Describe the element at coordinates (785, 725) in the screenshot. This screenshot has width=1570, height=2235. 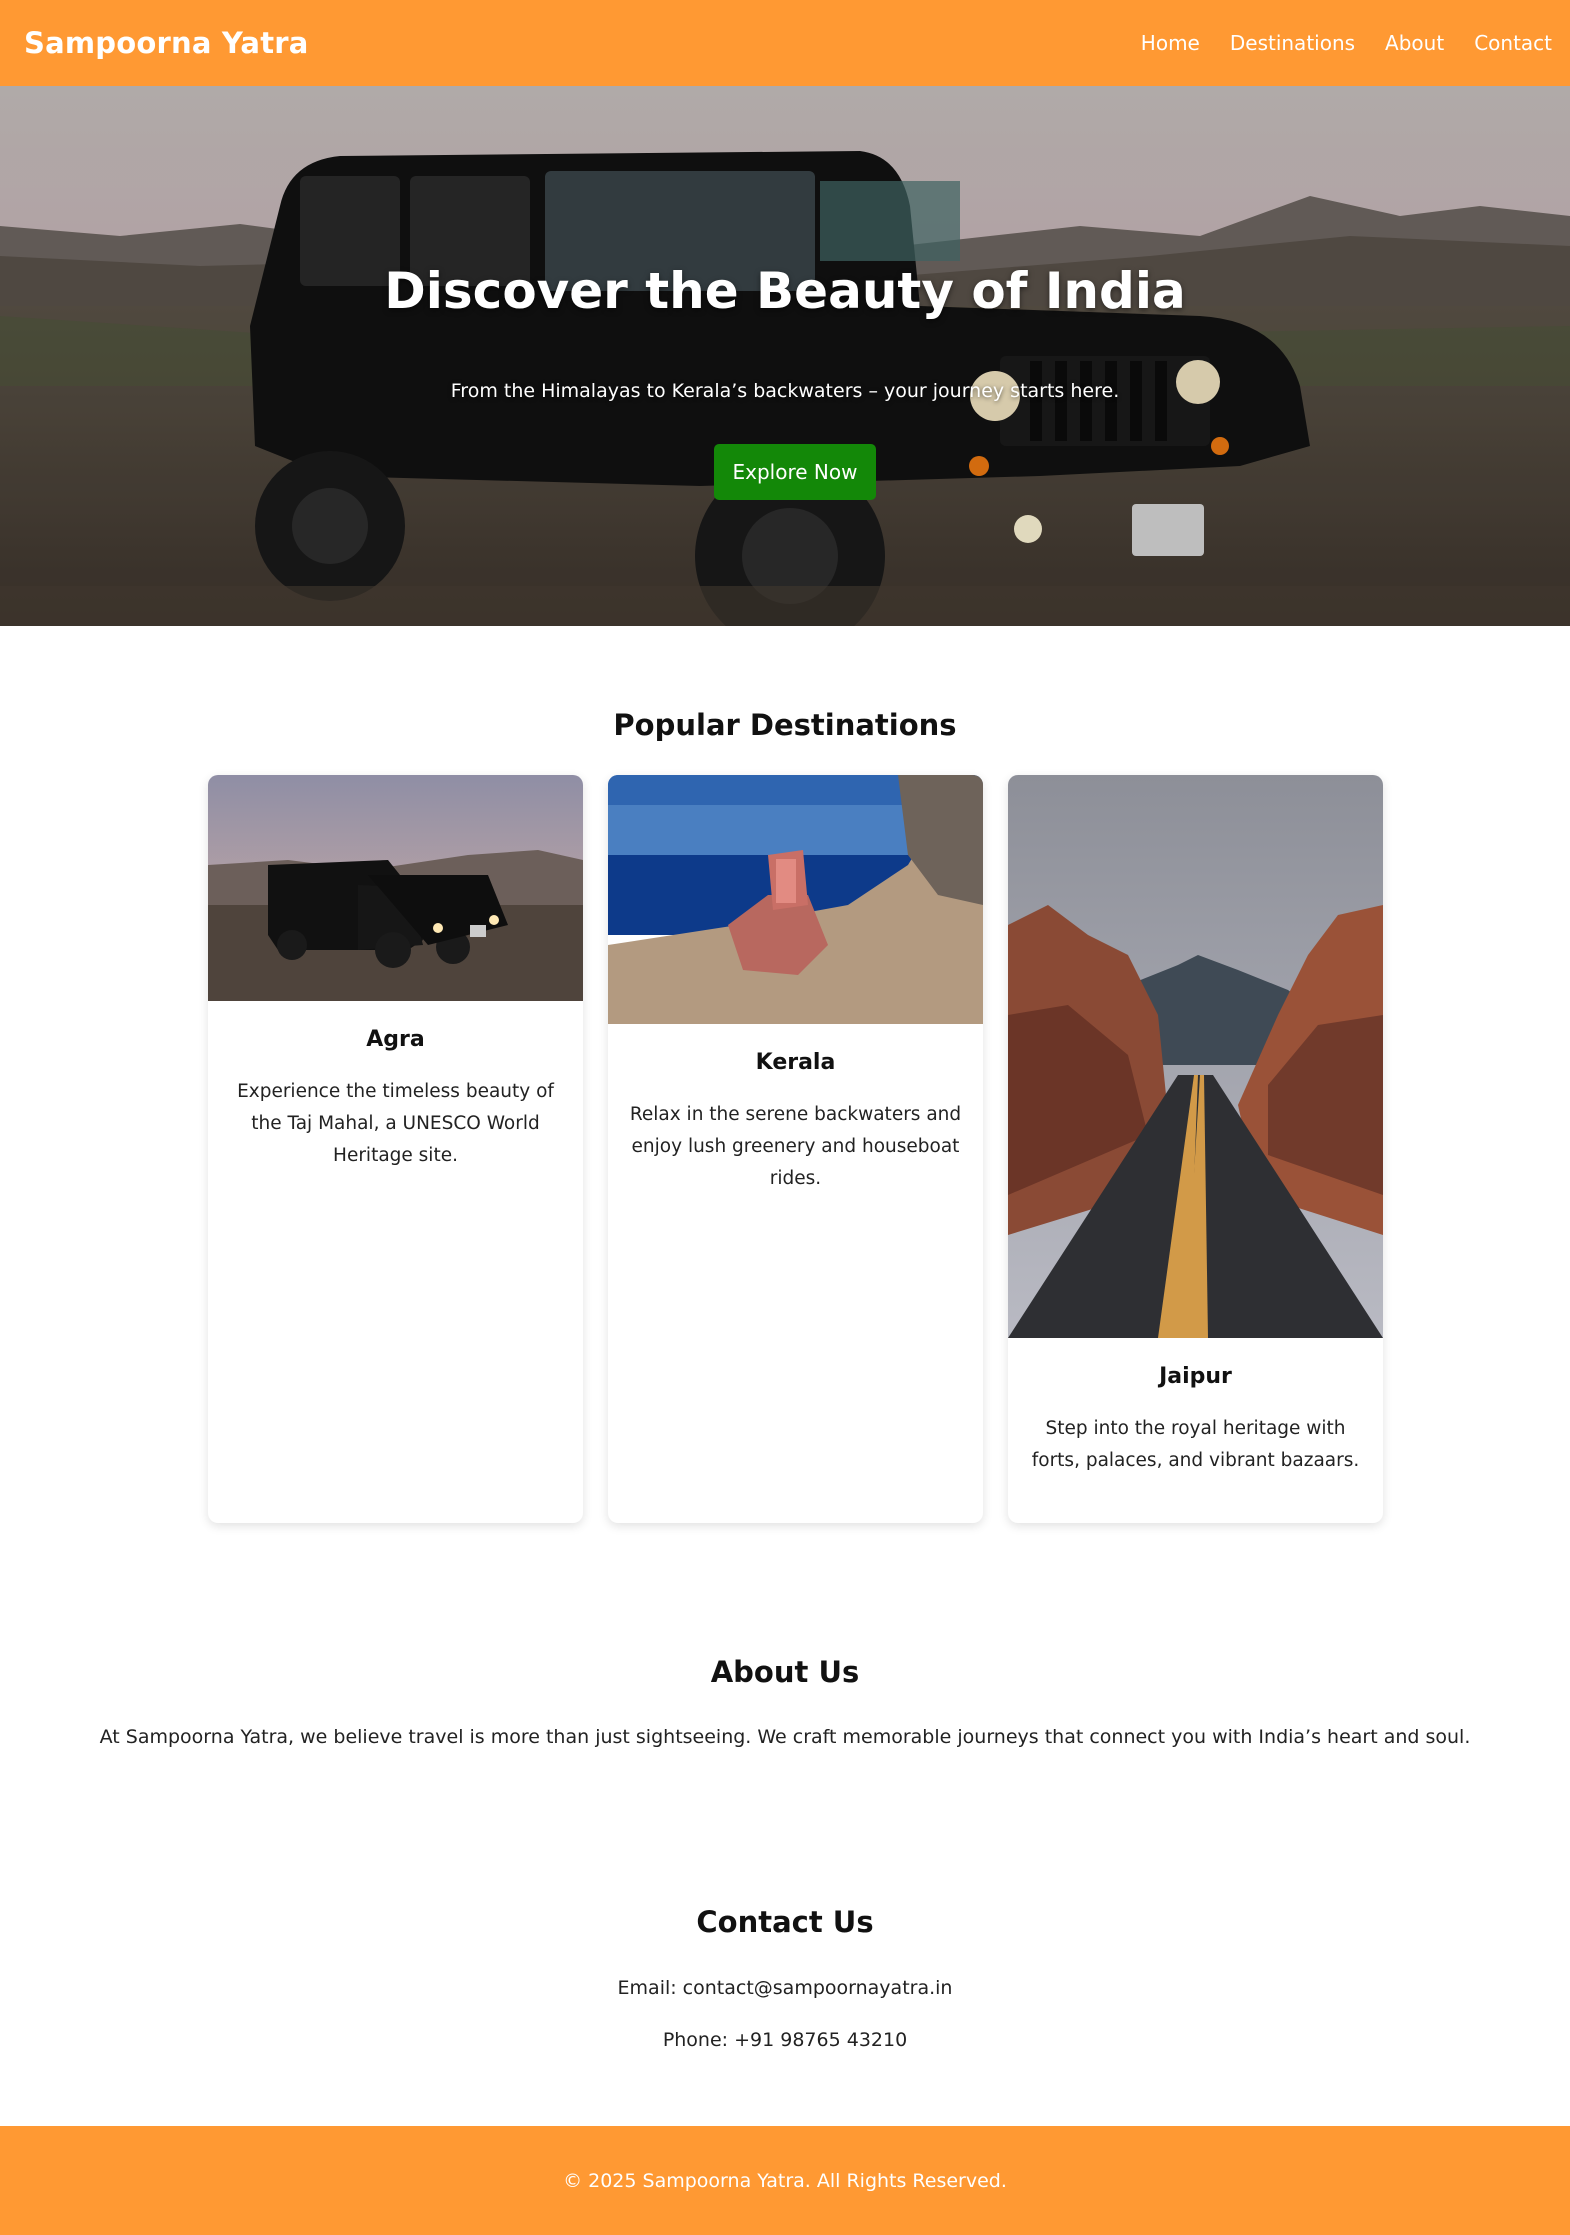
I see `destinations-title: Popular Destinations` at that location.